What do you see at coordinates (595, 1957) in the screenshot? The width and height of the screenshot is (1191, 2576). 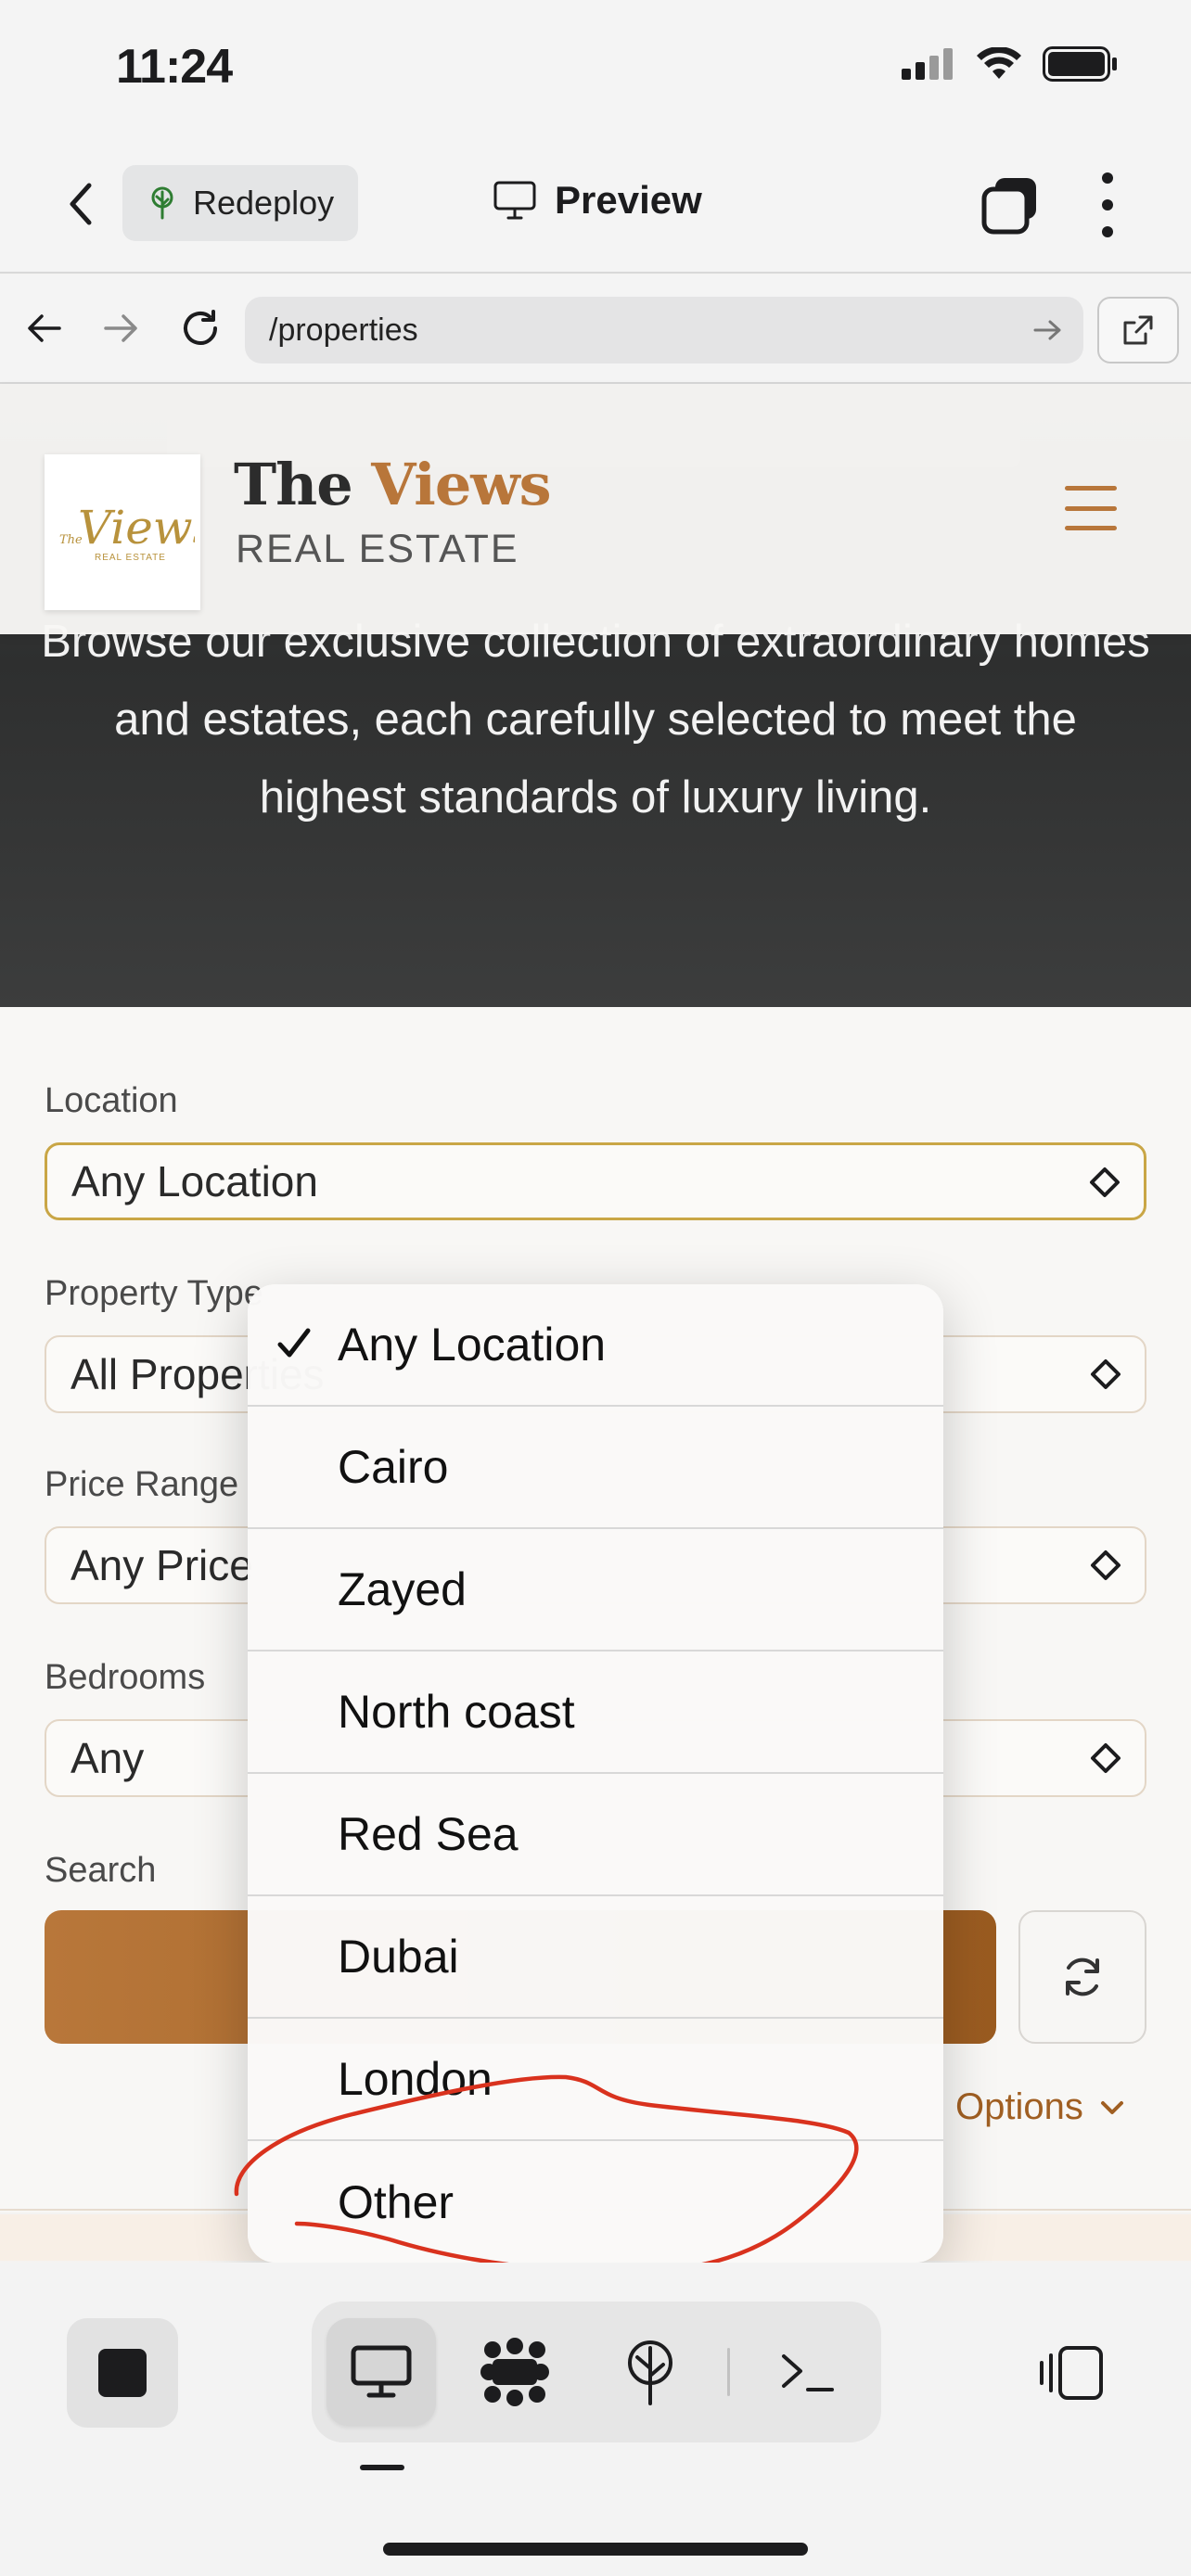 I see `dropdown-option-dubai: Dubai` at bounding box center [595, 1957].